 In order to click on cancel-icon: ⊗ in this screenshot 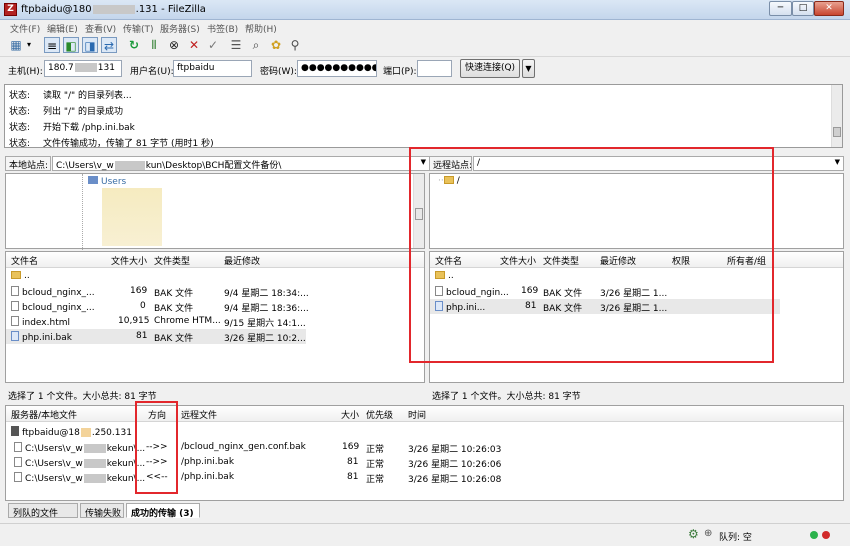, I will do `click(174, 45)`.